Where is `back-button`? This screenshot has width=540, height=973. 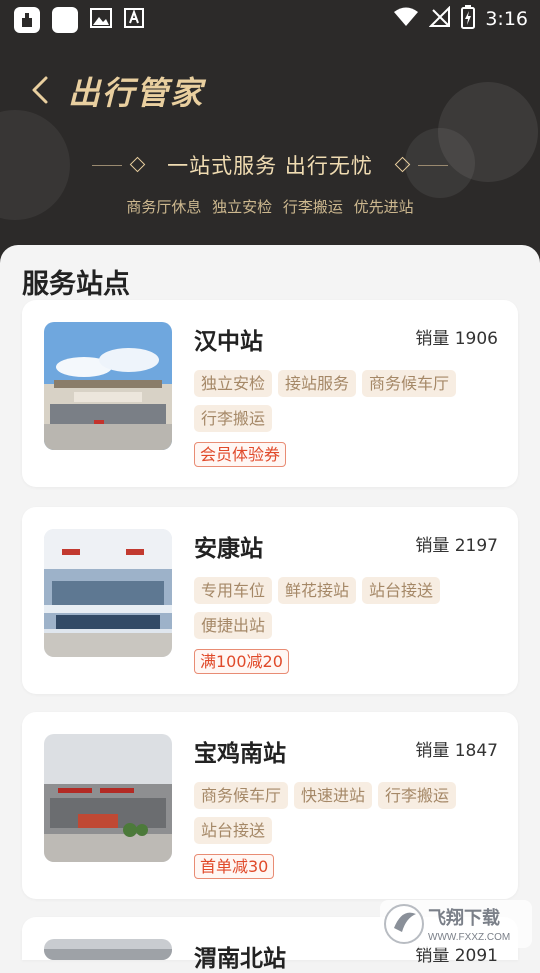 back-button is located at coordinates (40, 90).